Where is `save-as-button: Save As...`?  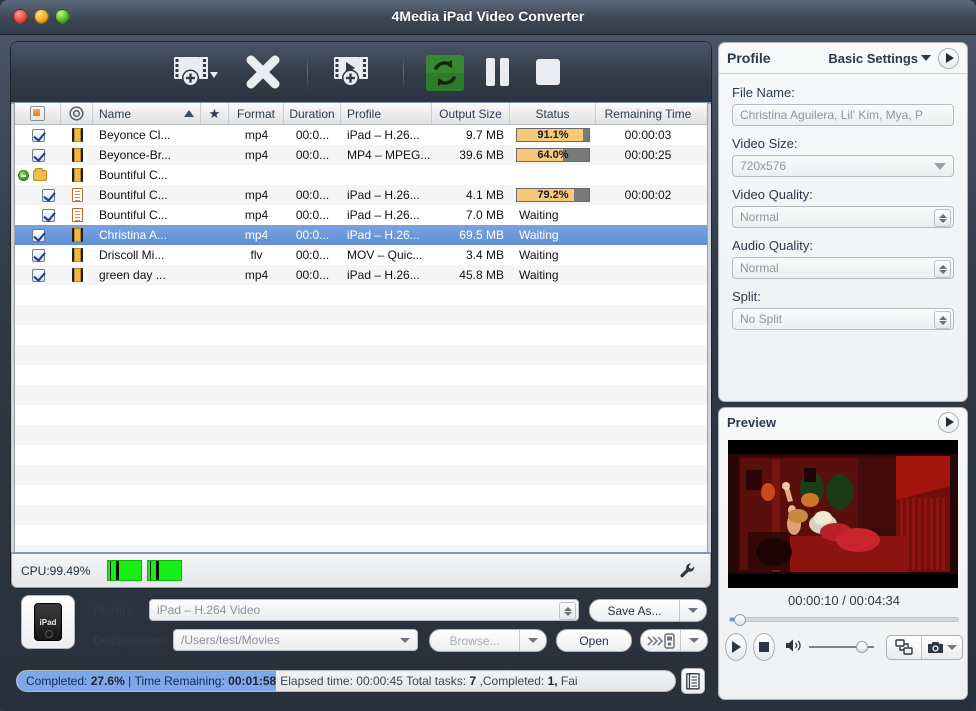
save-as-button: Save As... is located at coordinates (648, 610).